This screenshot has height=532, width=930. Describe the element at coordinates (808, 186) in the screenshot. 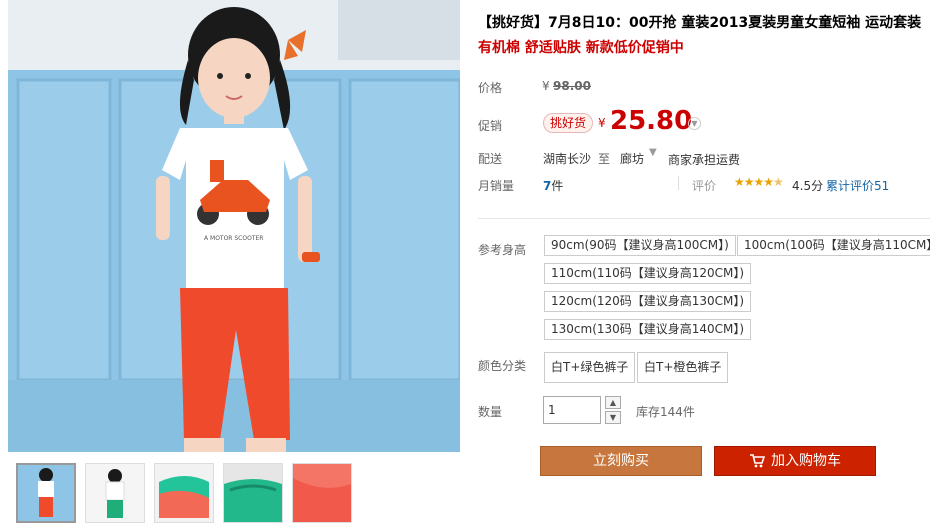

I see `rating-score: 4.5分` at that location.